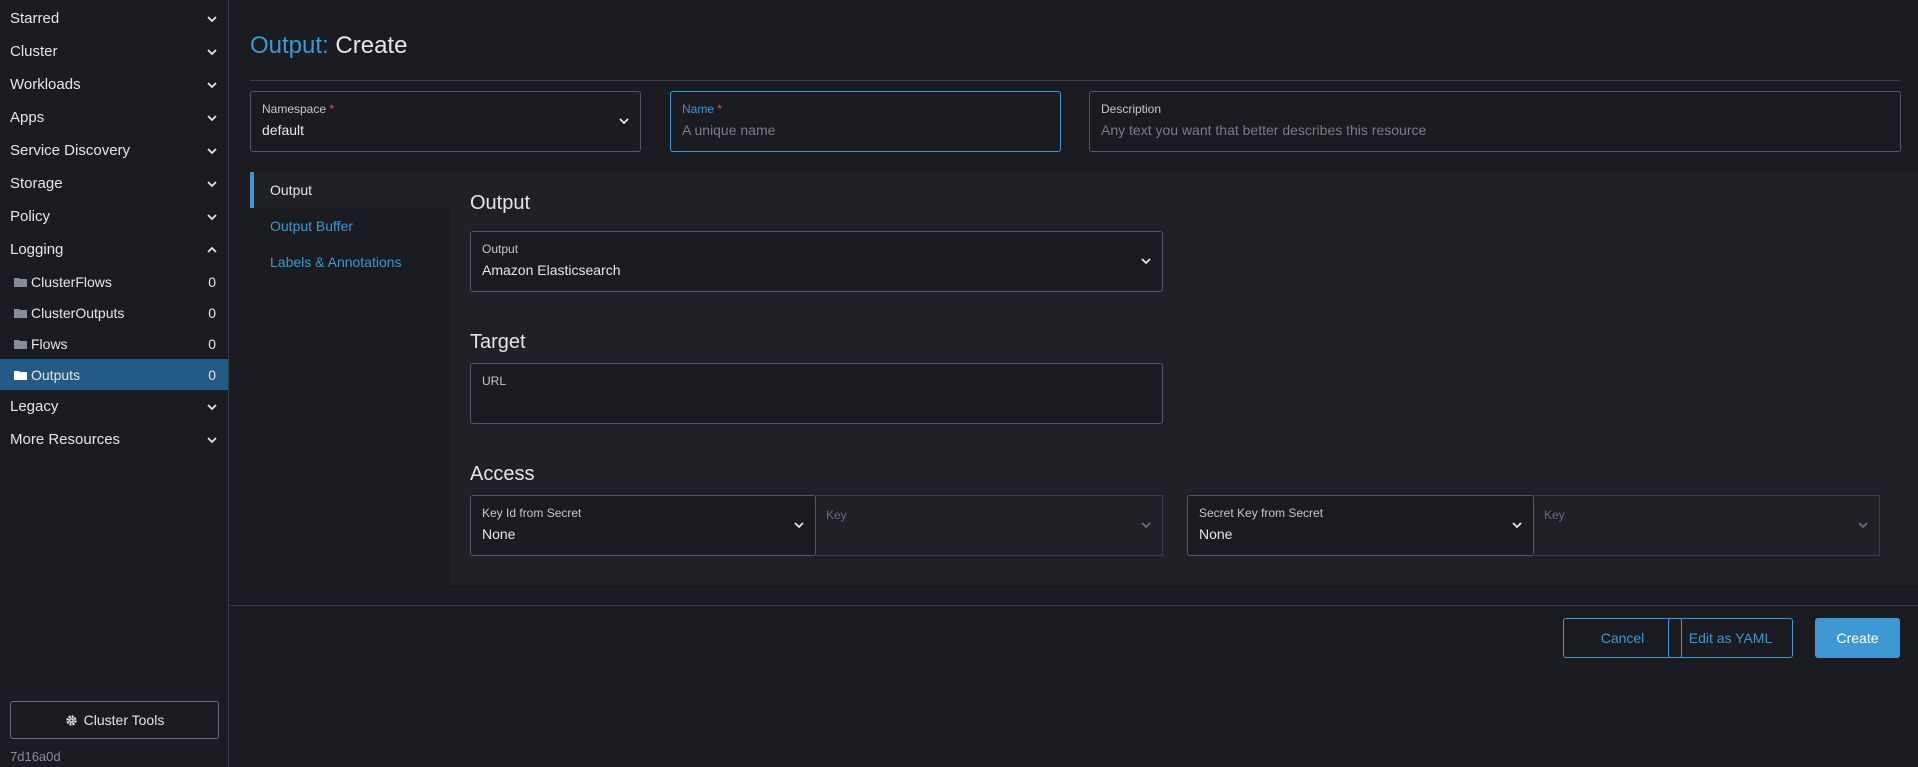 The height and width of the screenshot is (767, 1918). What do you see at coordinates (114, 343) in the screenshot?
I see `sidebar-item-flows: Flows 0` at bounding box center [114, 343].